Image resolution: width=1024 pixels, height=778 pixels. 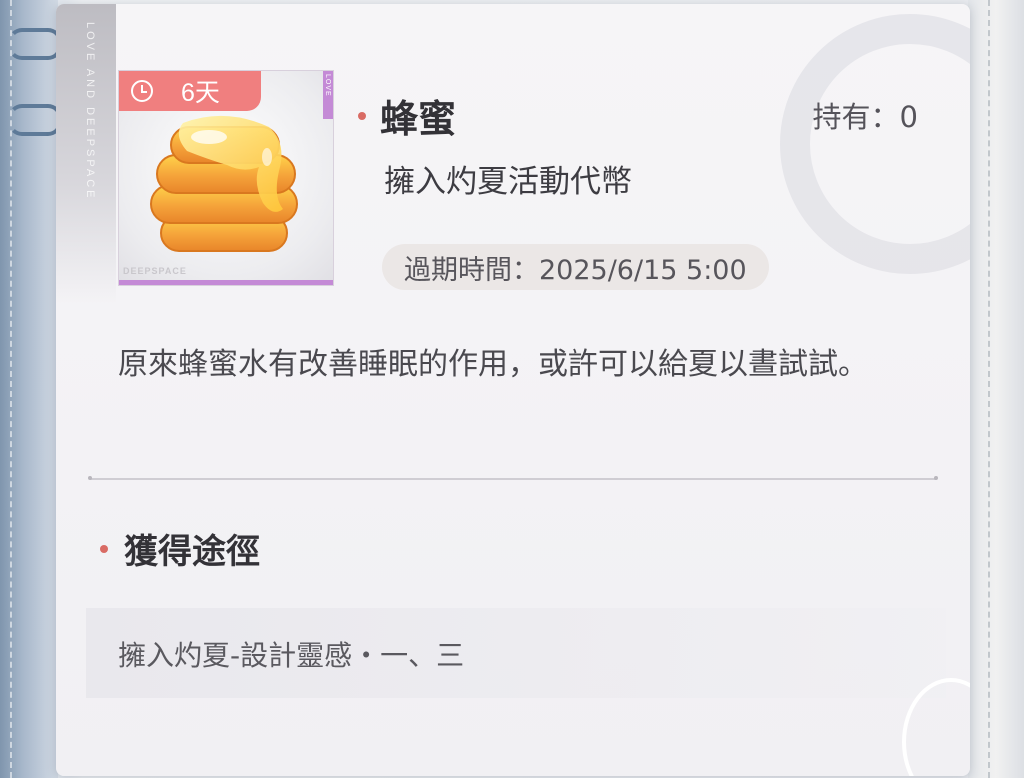 What do you see at coordinates (200, 93) in the screenshot?
I see `timer-text: 6天` at bounding box center [200, 93].